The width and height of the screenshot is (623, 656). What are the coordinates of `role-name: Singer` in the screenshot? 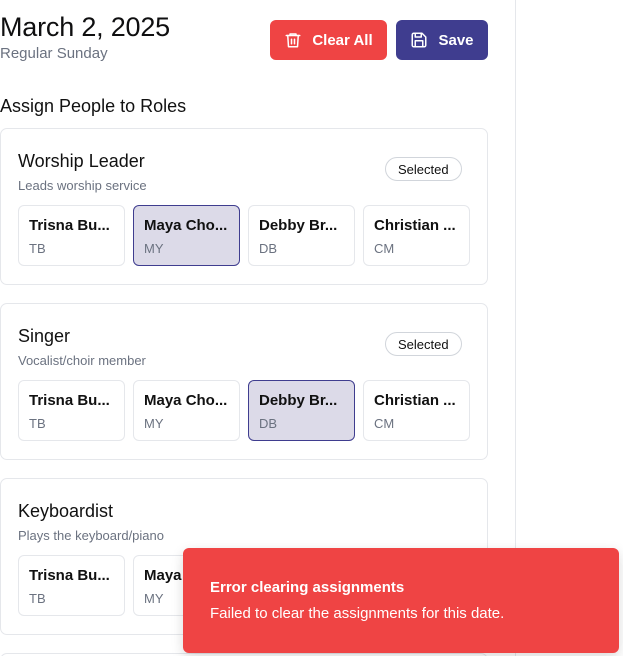 It's located at (44, 336).